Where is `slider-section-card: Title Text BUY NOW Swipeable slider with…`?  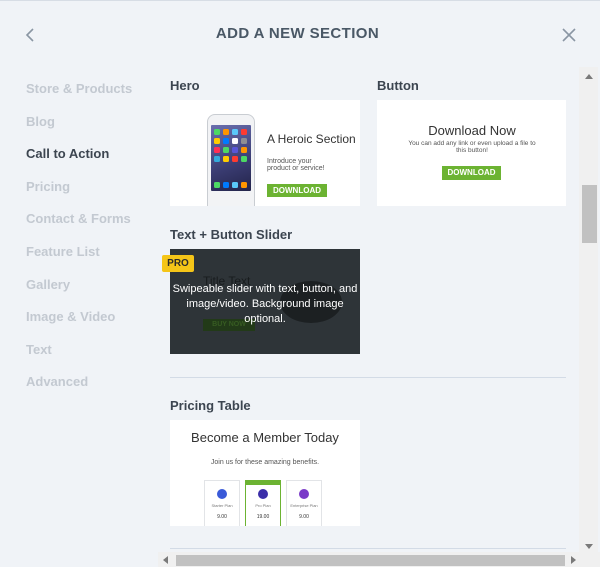
slider-section-card: Title Text BUY NOW Swipeable slider with… is located at coordinates (265, 301).